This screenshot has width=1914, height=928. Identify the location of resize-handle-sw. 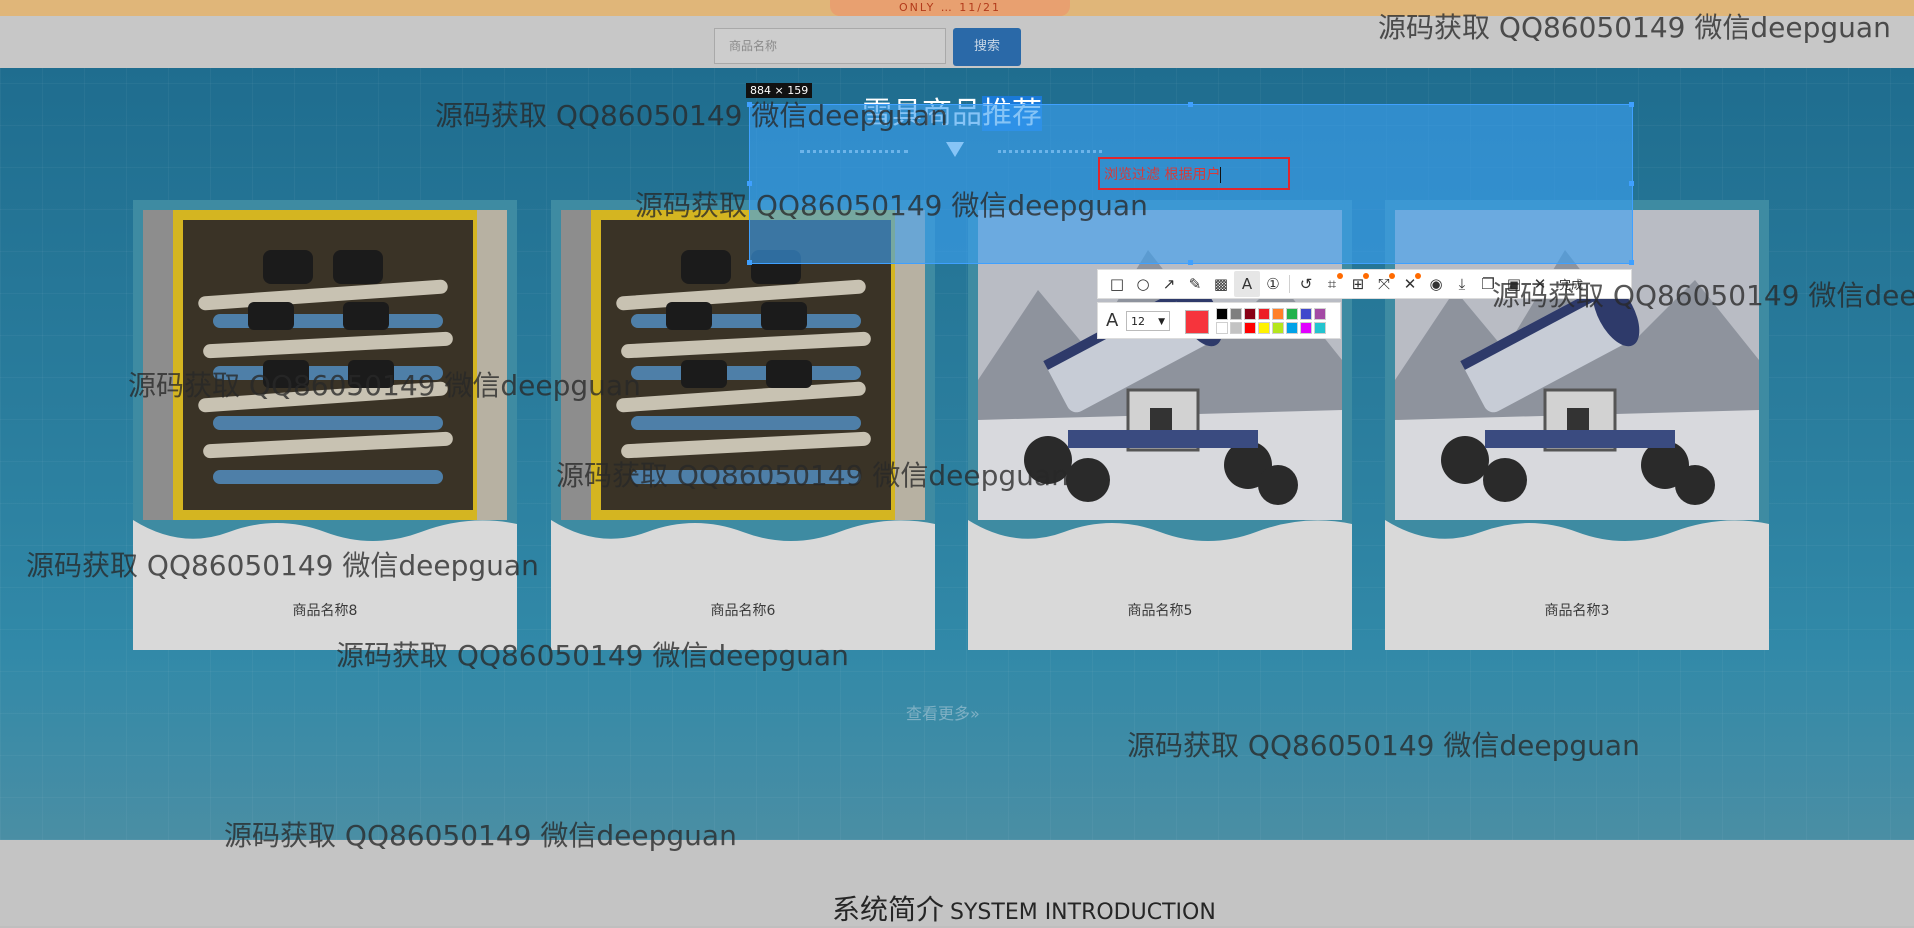
(749, 262).